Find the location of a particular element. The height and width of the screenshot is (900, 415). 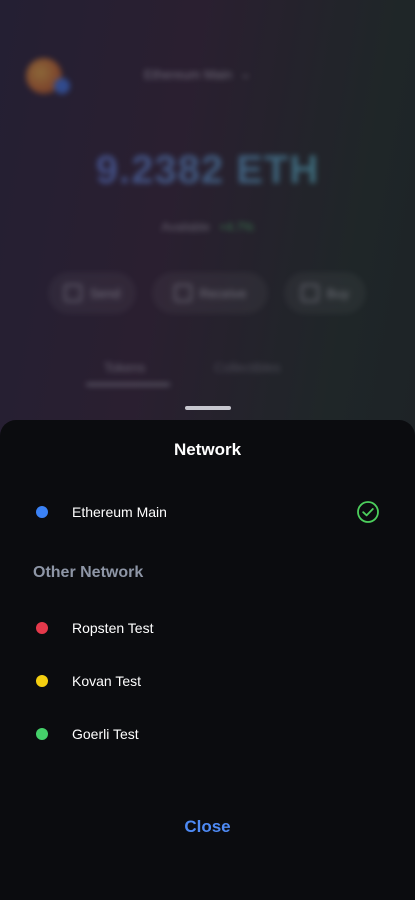

avatar-badge-icon is located at coordinates (62, 86).